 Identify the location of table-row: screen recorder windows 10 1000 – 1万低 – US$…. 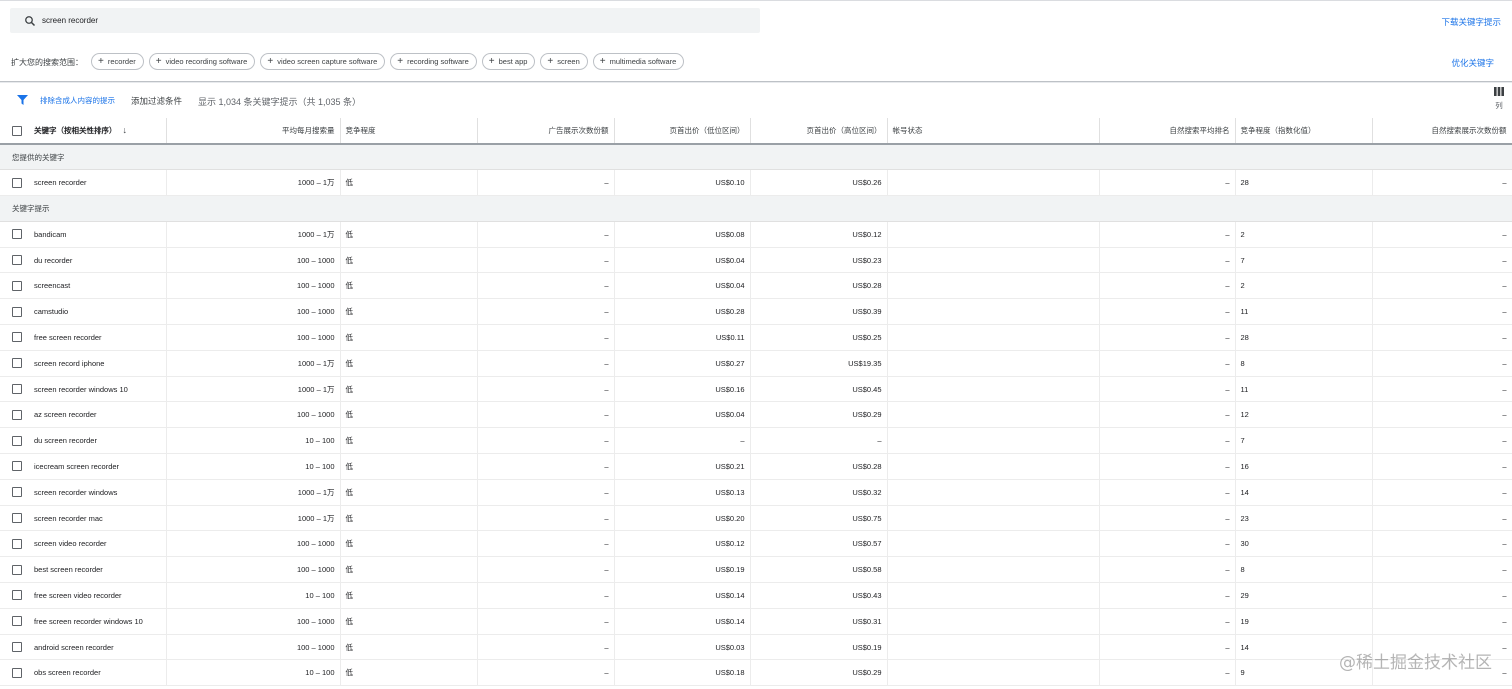
(756, 389).